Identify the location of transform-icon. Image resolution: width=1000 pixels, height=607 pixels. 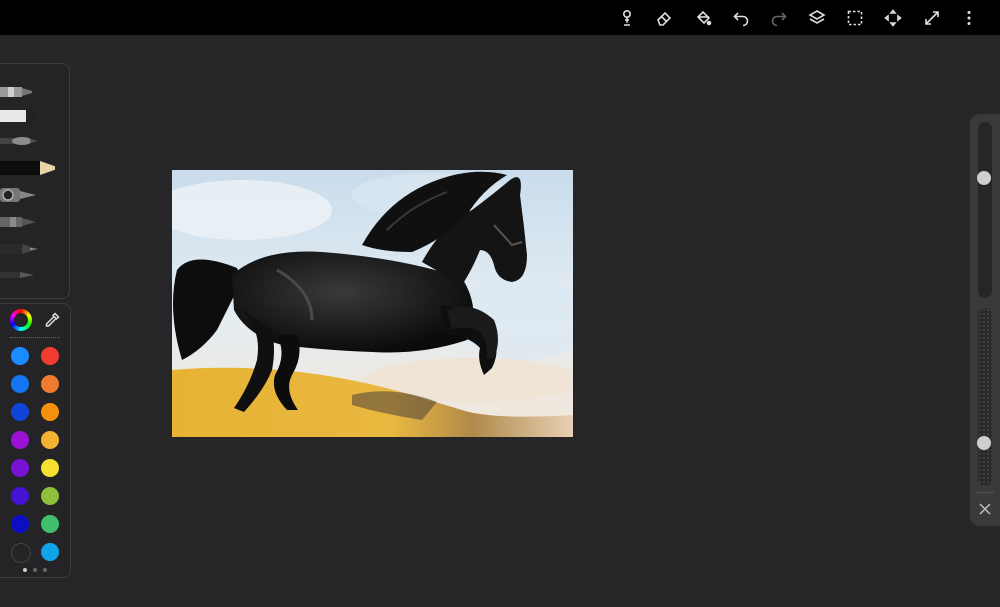
(893, 18).